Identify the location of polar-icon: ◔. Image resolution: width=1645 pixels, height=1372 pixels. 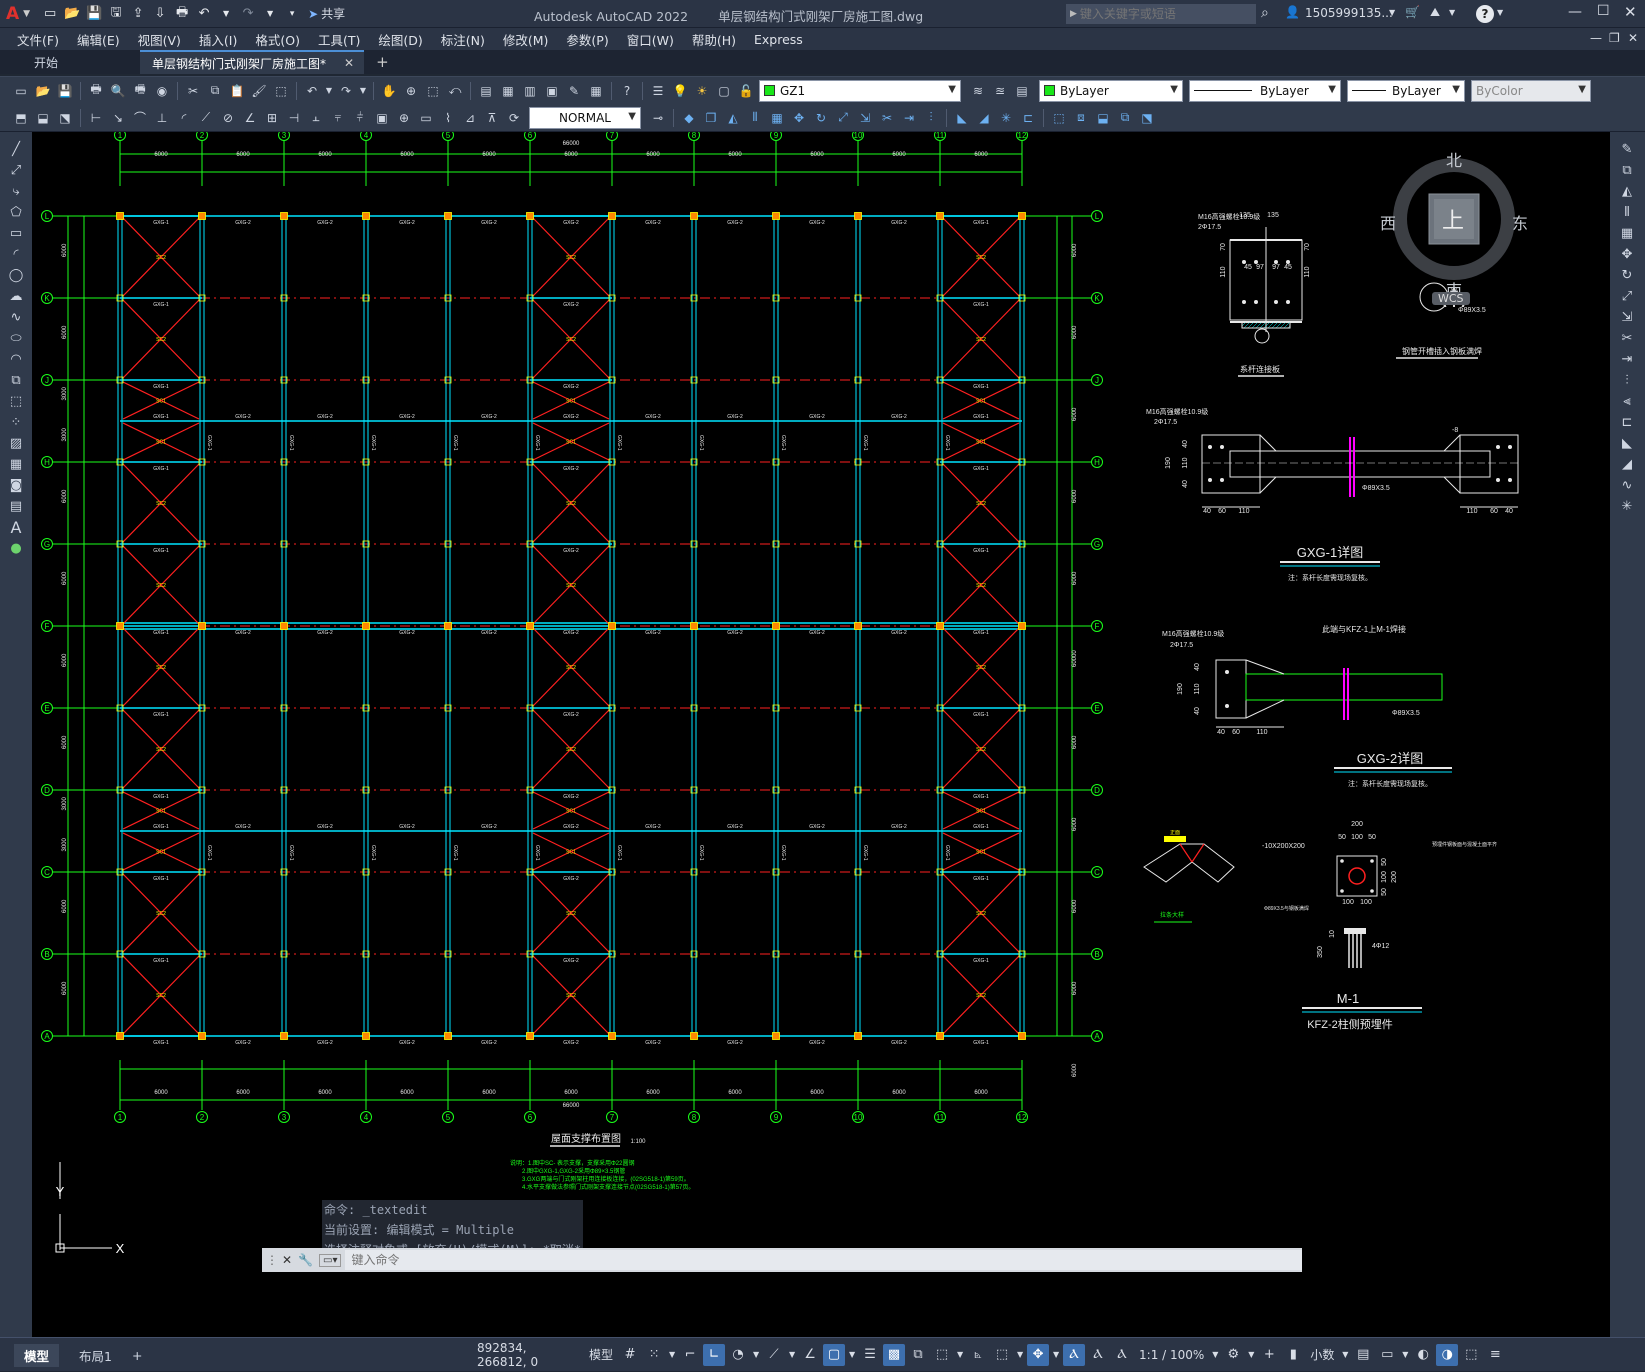
(738, 1355).